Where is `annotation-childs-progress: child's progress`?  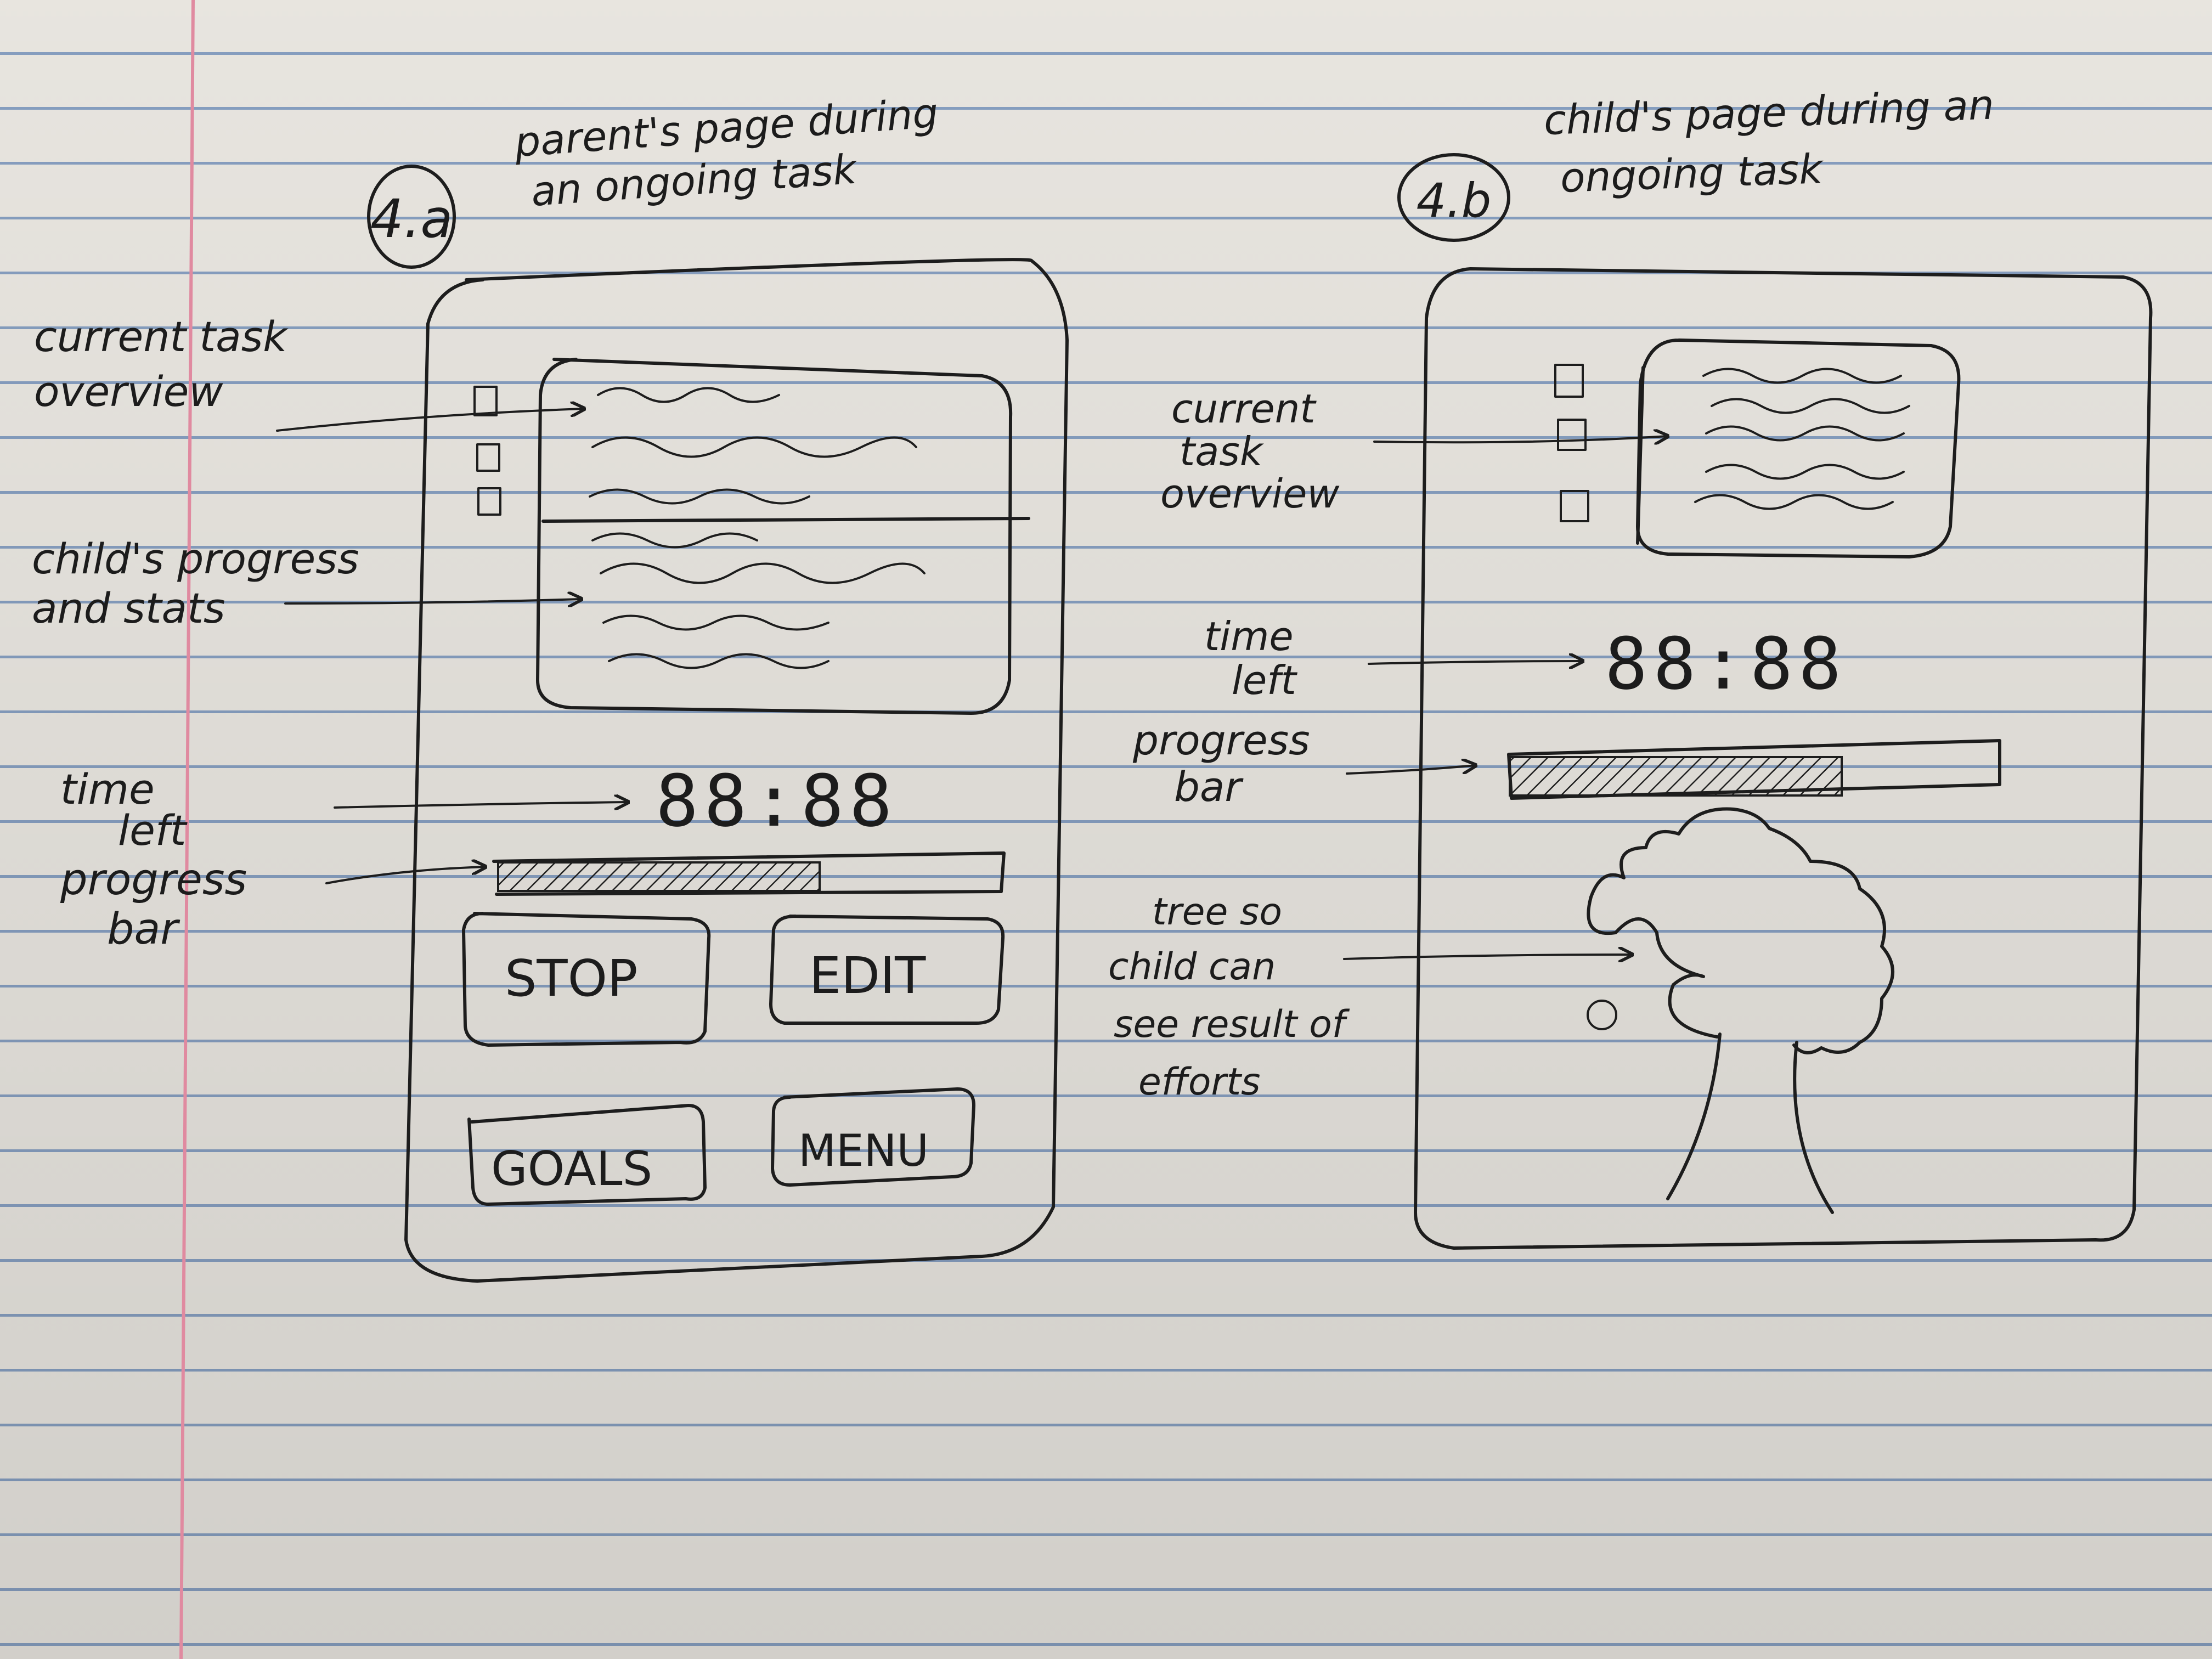
annotation-childs-progress: child's progress is located at coordinates (195, 558).